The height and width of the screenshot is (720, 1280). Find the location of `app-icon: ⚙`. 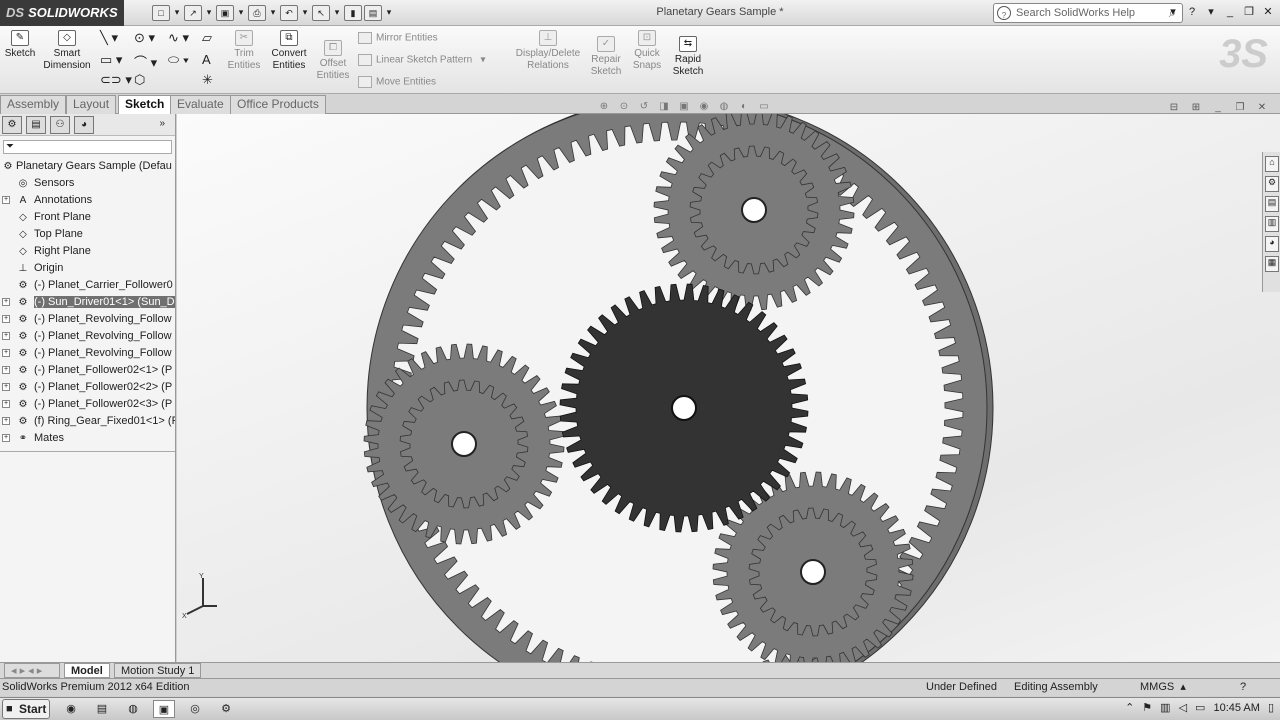

app-icon: ⚙ is located at coordinates (226, 709).